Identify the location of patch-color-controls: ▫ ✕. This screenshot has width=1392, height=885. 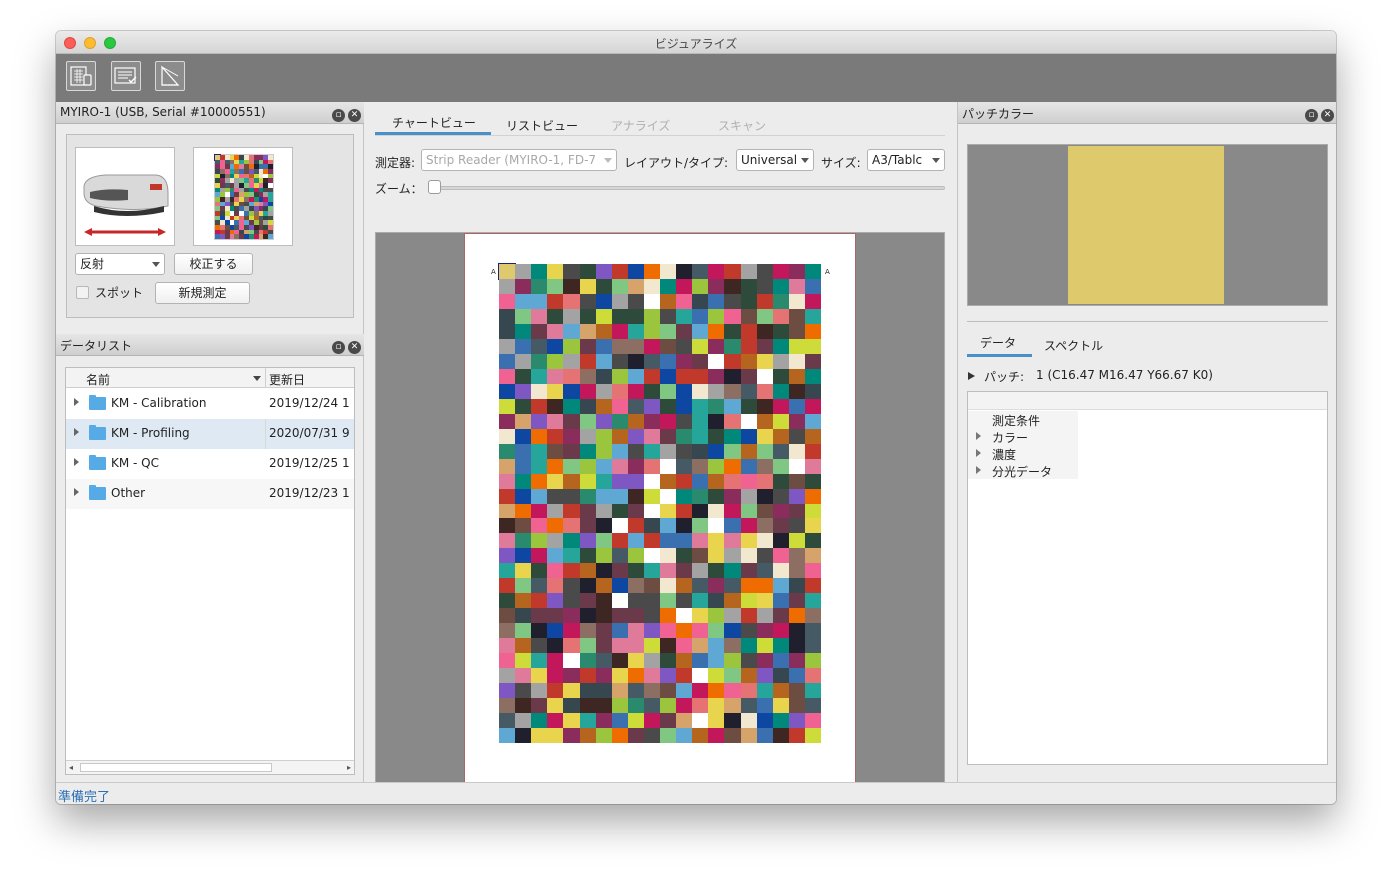
(1318, 114).